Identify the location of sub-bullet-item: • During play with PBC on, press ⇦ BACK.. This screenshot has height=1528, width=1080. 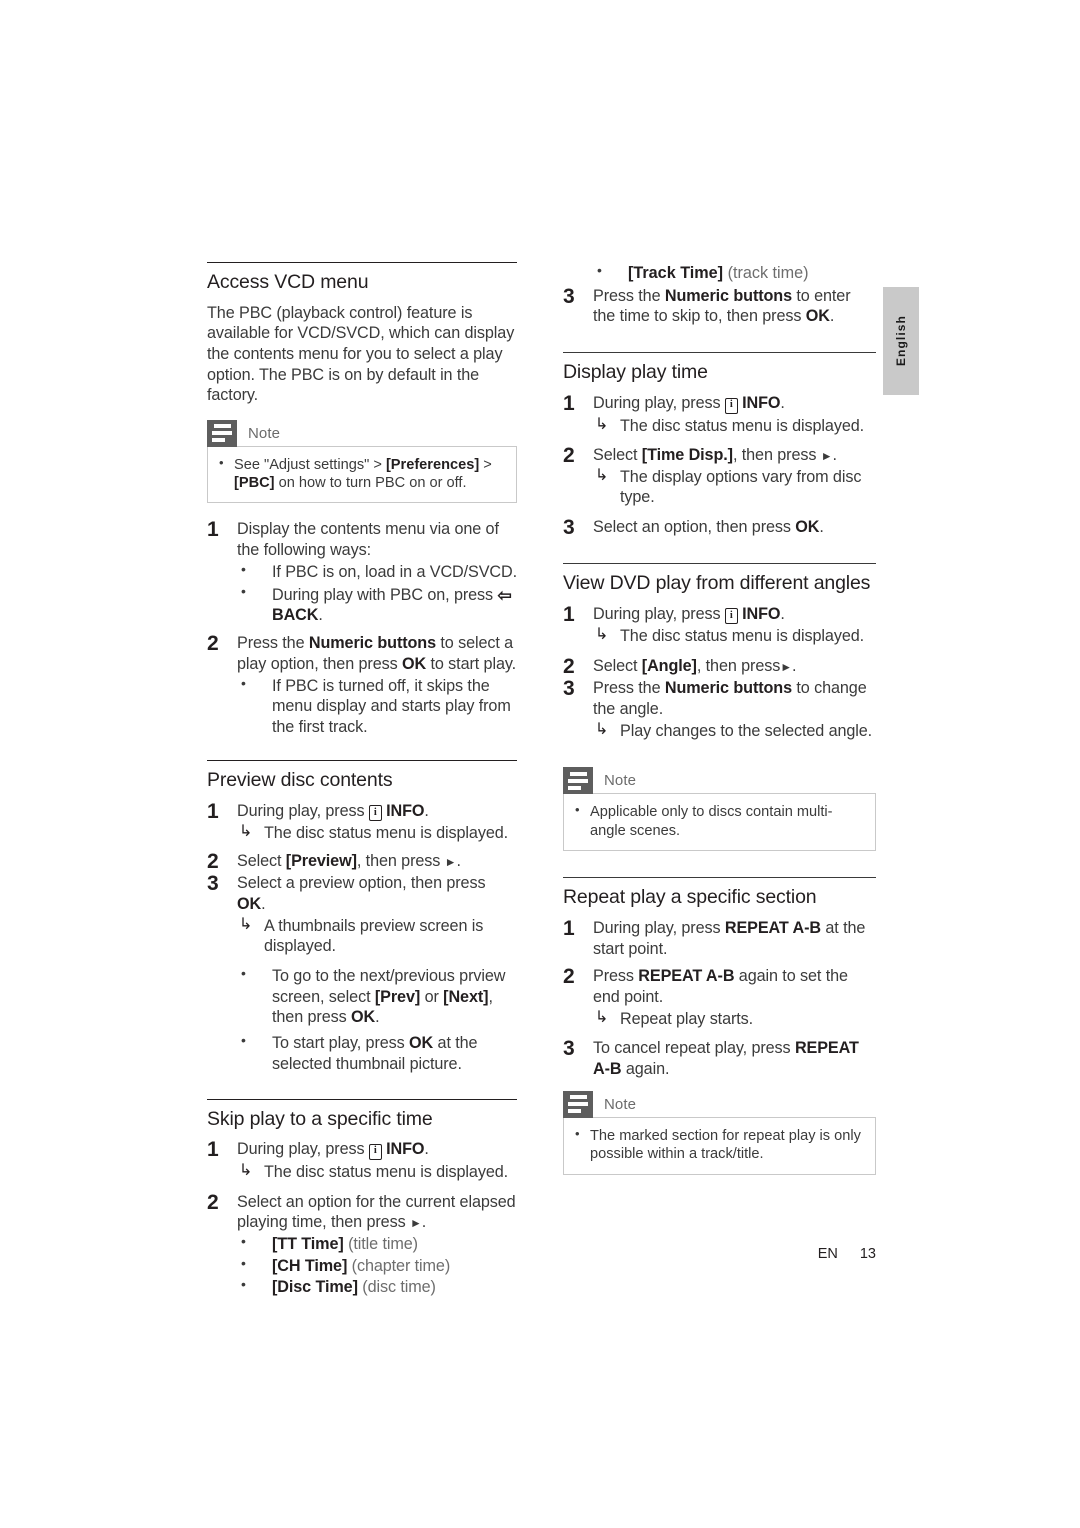
(376, 603).